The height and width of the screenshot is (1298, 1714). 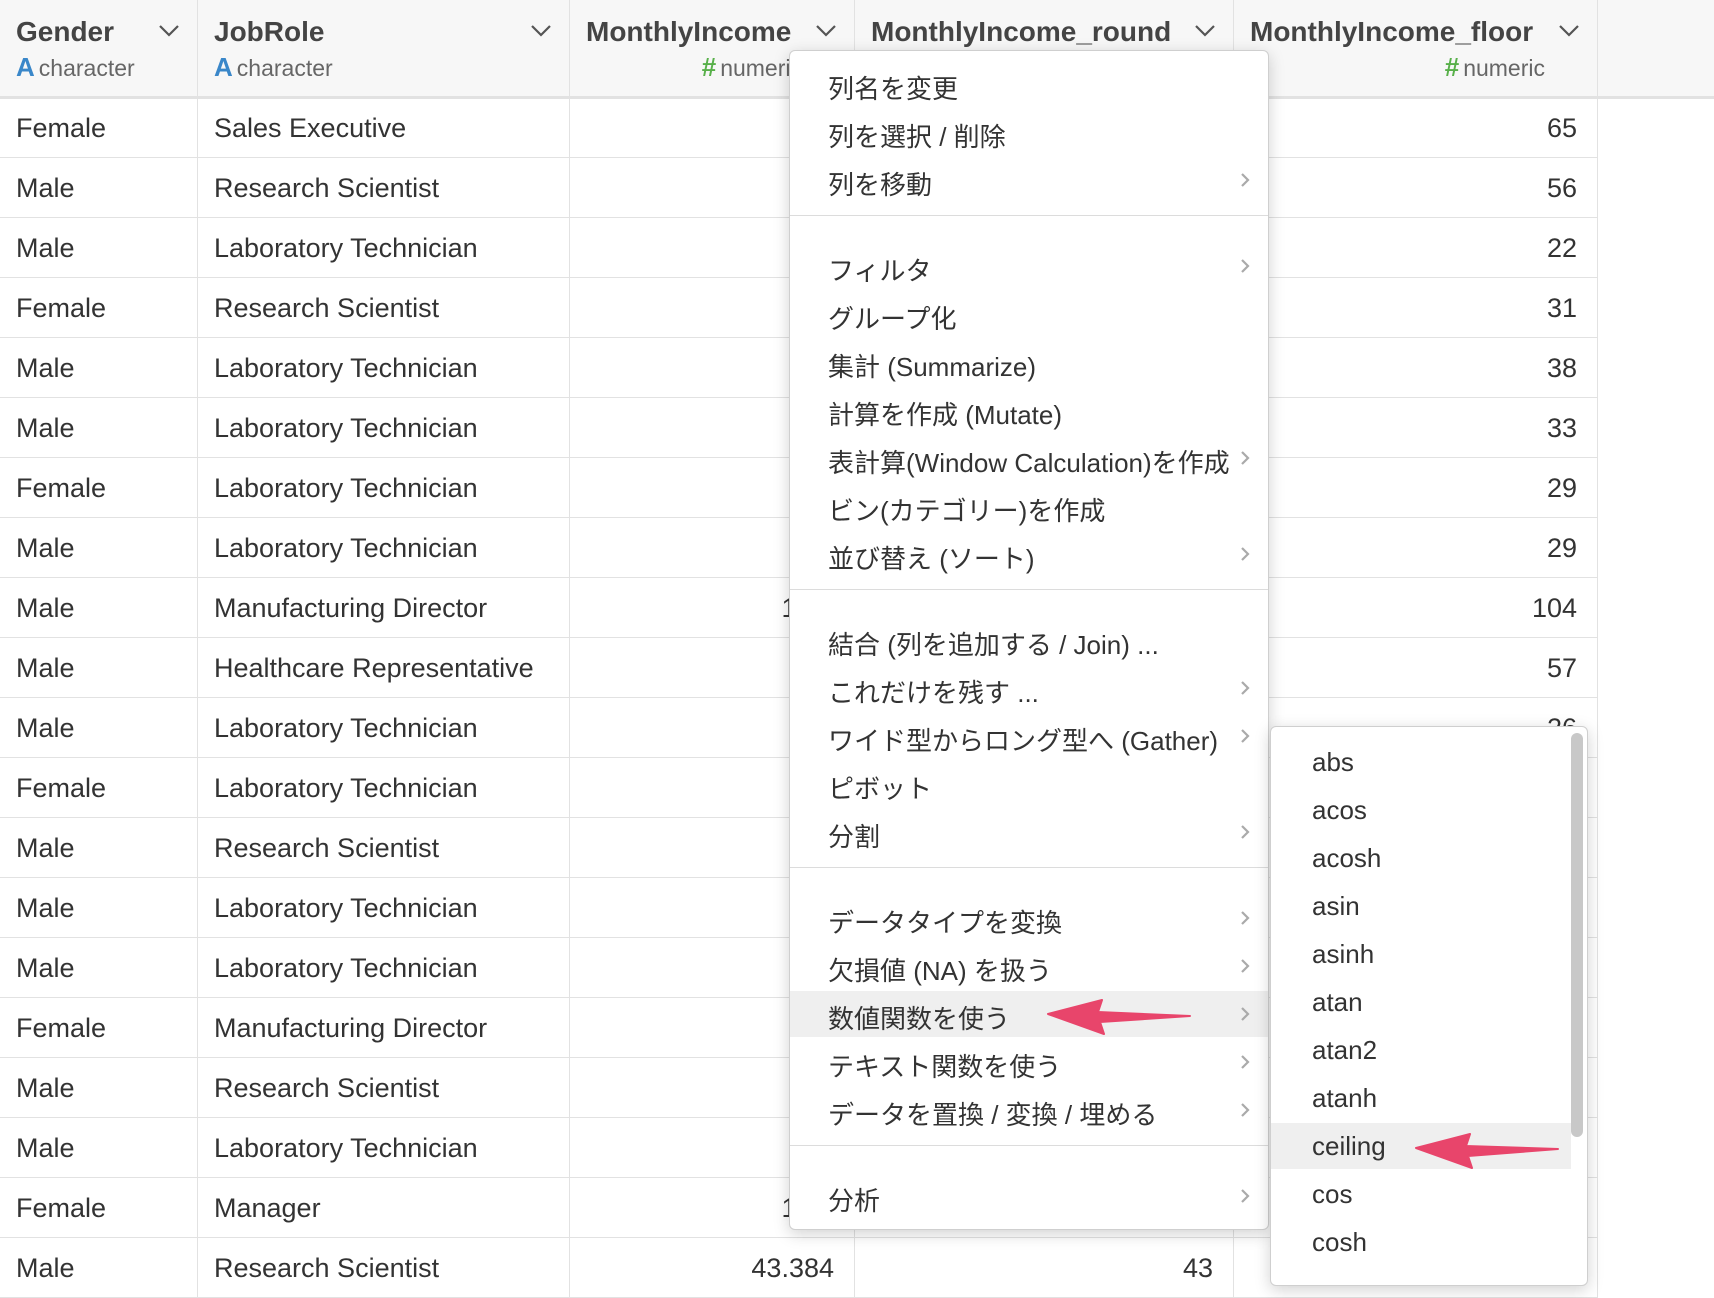 I want to click on table-cell: Healthcare Representative, so click(x=384, y=668).